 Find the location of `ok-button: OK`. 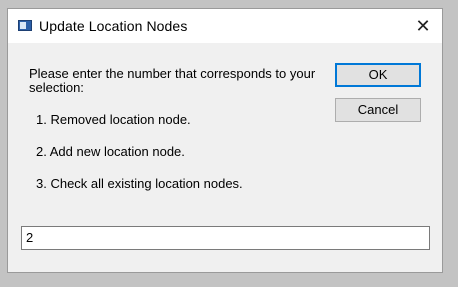

ok-button: OK is located at coordinates (378, 75).